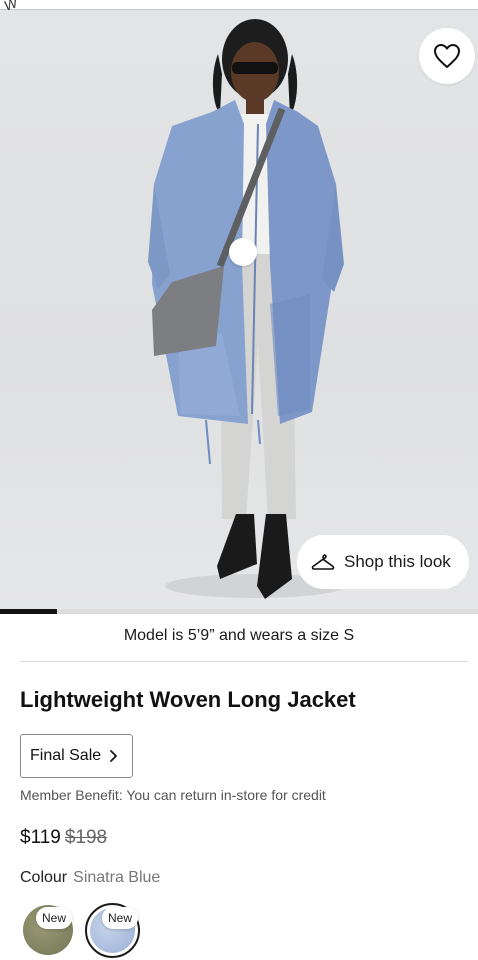 This screenshot has width=478, height=960. I want to click on shop-this-look-label: Shop this look, so click(397, 561).